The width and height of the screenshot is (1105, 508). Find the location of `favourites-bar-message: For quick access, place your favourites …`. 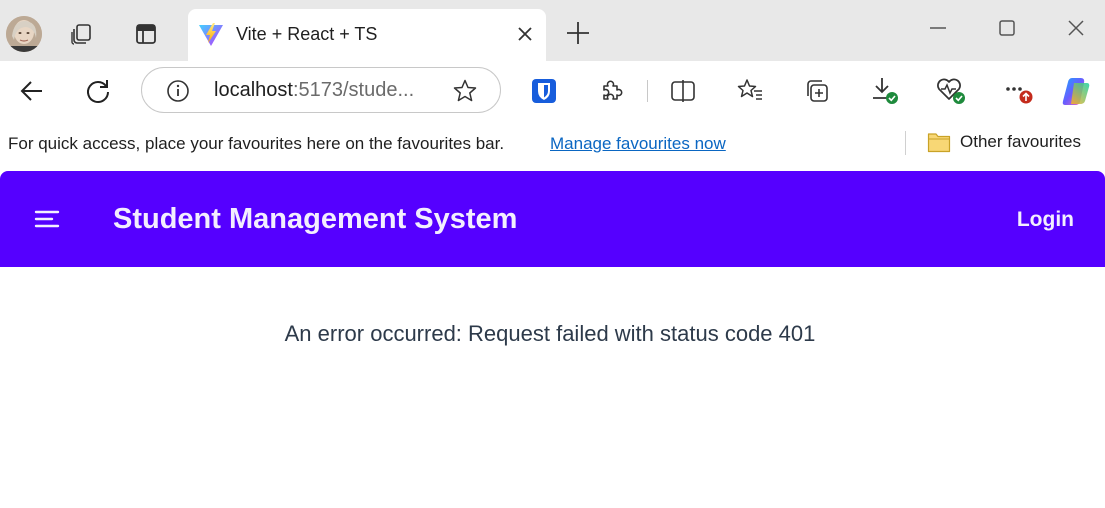

favourites-bar-message: For quick access, place your favourites … is located at coordinates (256, 143).